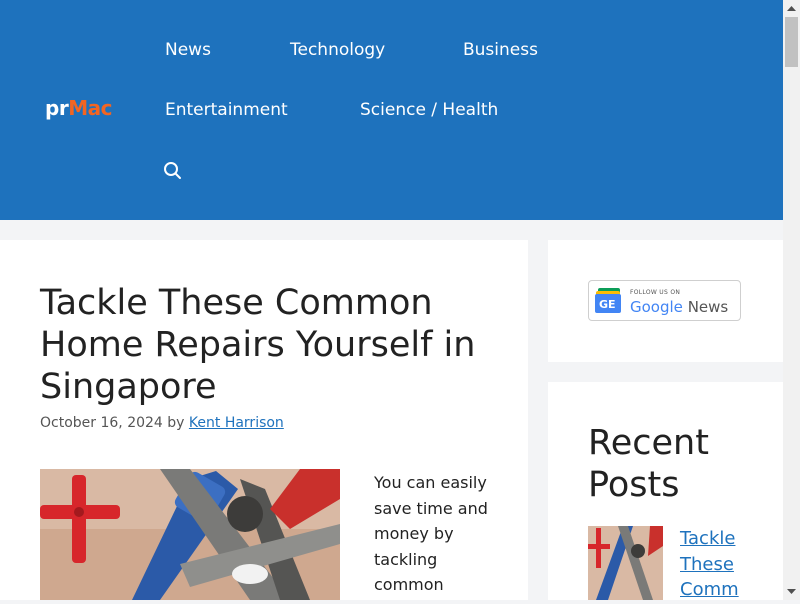 The image size is (800, 604). What do you see at coordinates (90, 108) in the screenshot?
I see `logo-mac: Mac` at bounding box center [90, 108].